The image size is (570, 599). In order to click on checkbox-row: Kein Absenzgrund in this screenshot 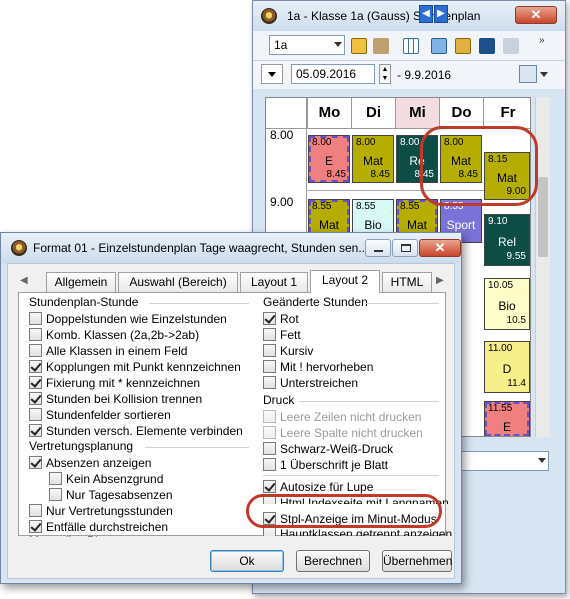, I will do `click(106, 479)`.